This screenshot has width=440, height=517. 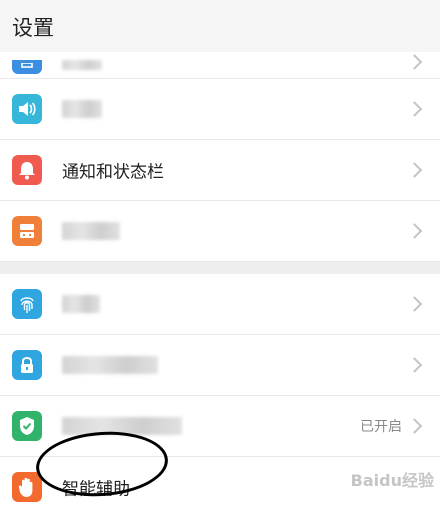 What do you see at coordinates (33, 28) in the screenshot?
I see `page-title: 设置` at bounding box center [33, 28].